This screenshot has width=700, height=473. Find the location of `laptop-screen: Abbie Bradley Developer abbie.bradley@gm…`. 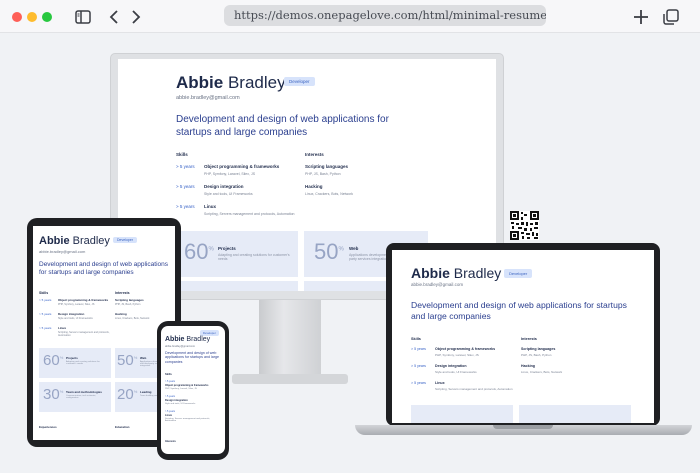

laptop-screen: Abbie Bradley Developer abbie.bradley@gm… is located at coordinates (523, 336).